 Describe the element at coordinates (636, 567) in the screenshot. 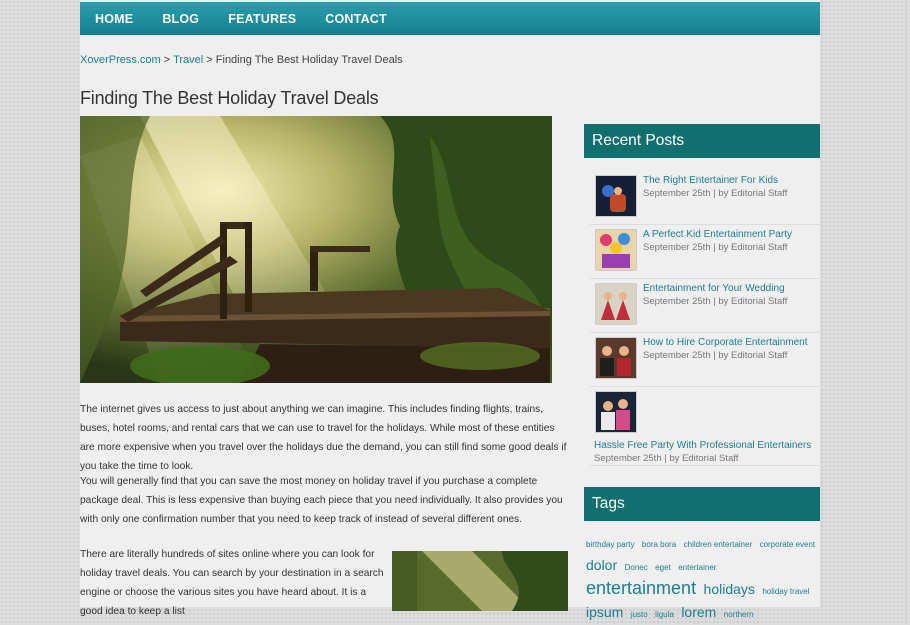

I see `tag-link: Donec` at that location.